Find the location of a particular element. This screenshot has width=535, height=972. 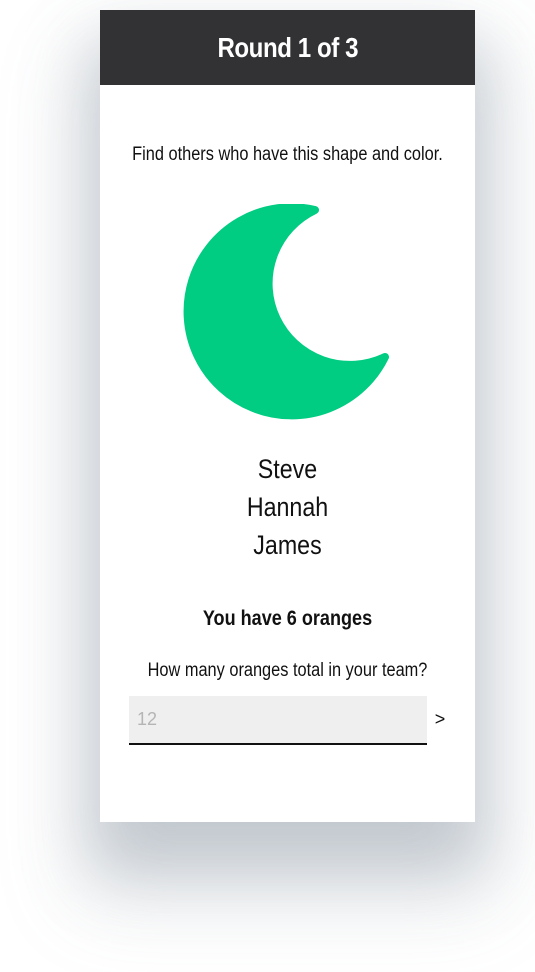

round-title: Round 1 of 3 is located at coordinates (287, 47).